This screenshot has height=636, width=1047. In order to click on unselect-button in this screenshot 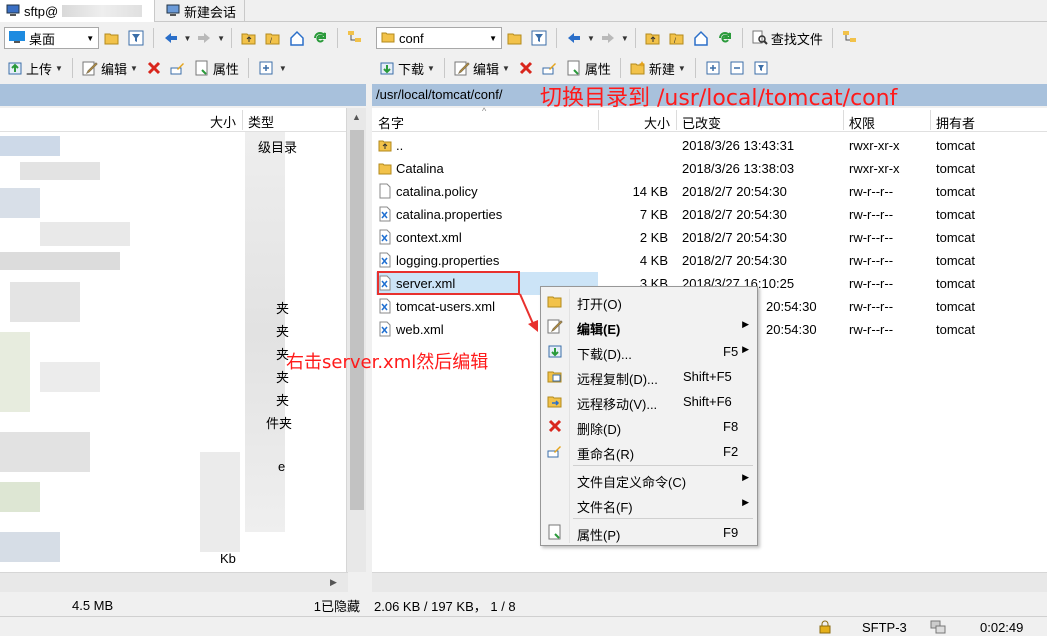, I will do `click(737, 68)`.